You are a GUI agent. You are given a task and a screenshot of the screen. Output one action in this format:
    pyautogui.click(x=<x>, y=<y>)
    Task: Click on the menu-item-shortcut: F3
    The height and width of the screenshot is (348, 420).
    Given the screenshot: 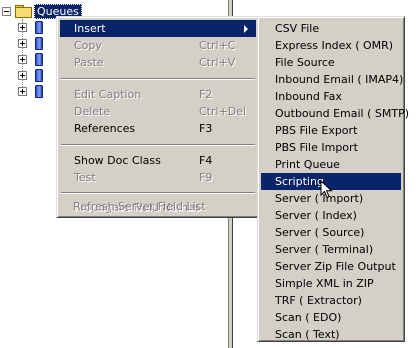 What is the action you would take?
    pyautogui.click(x=206, y=128)
    